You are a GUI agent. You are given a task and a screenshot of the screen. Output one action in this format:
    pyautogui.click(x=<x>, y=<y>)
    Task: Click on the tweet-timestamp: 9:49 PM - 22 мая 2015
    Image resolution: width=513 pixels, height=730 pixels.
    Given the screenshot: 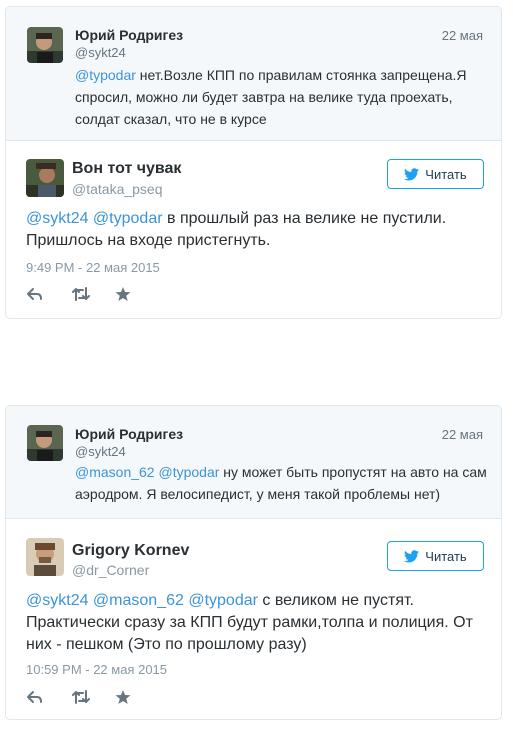 What is the action you would take?
    pyautogui.click(x=93, y=267)
    